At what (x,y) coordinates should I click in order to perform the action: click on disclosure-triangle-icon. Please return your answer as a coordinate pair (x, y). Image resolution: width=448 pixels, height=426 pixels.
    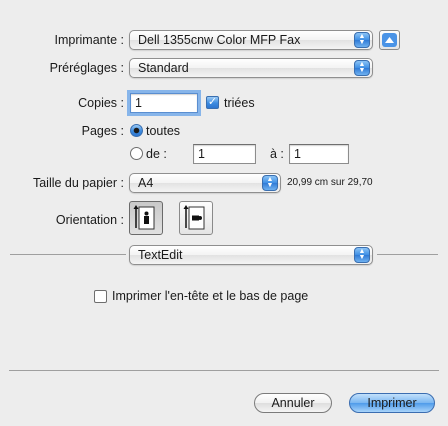
    Looking at the image, I should click on (389, 40).